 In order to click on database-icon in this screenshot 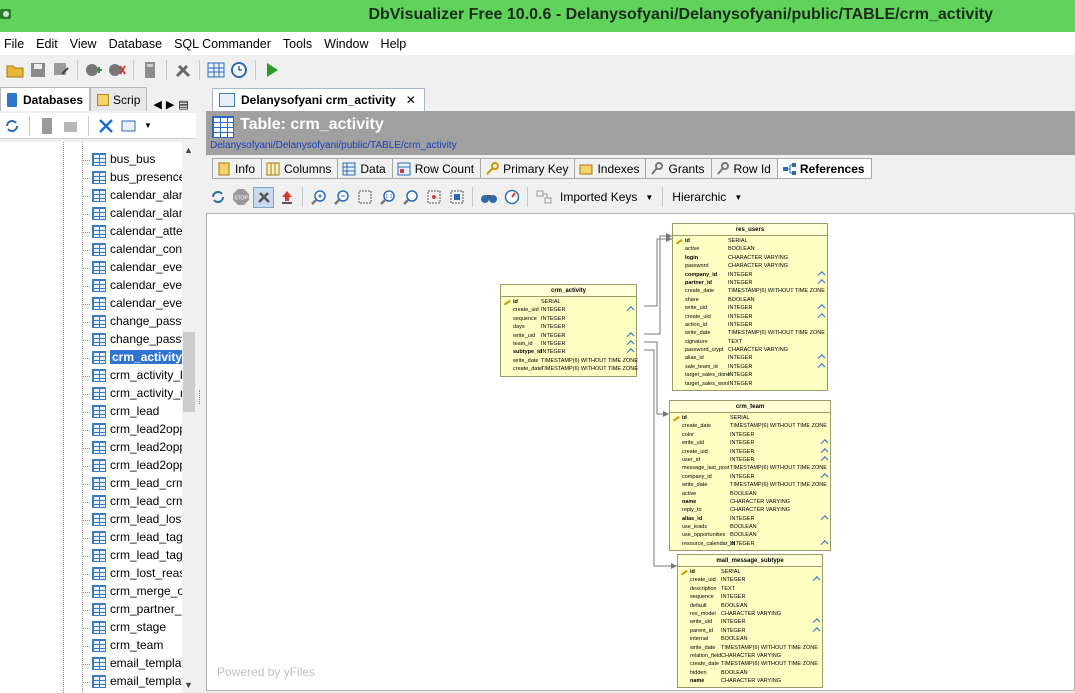, I will do `click(150, 70)`.